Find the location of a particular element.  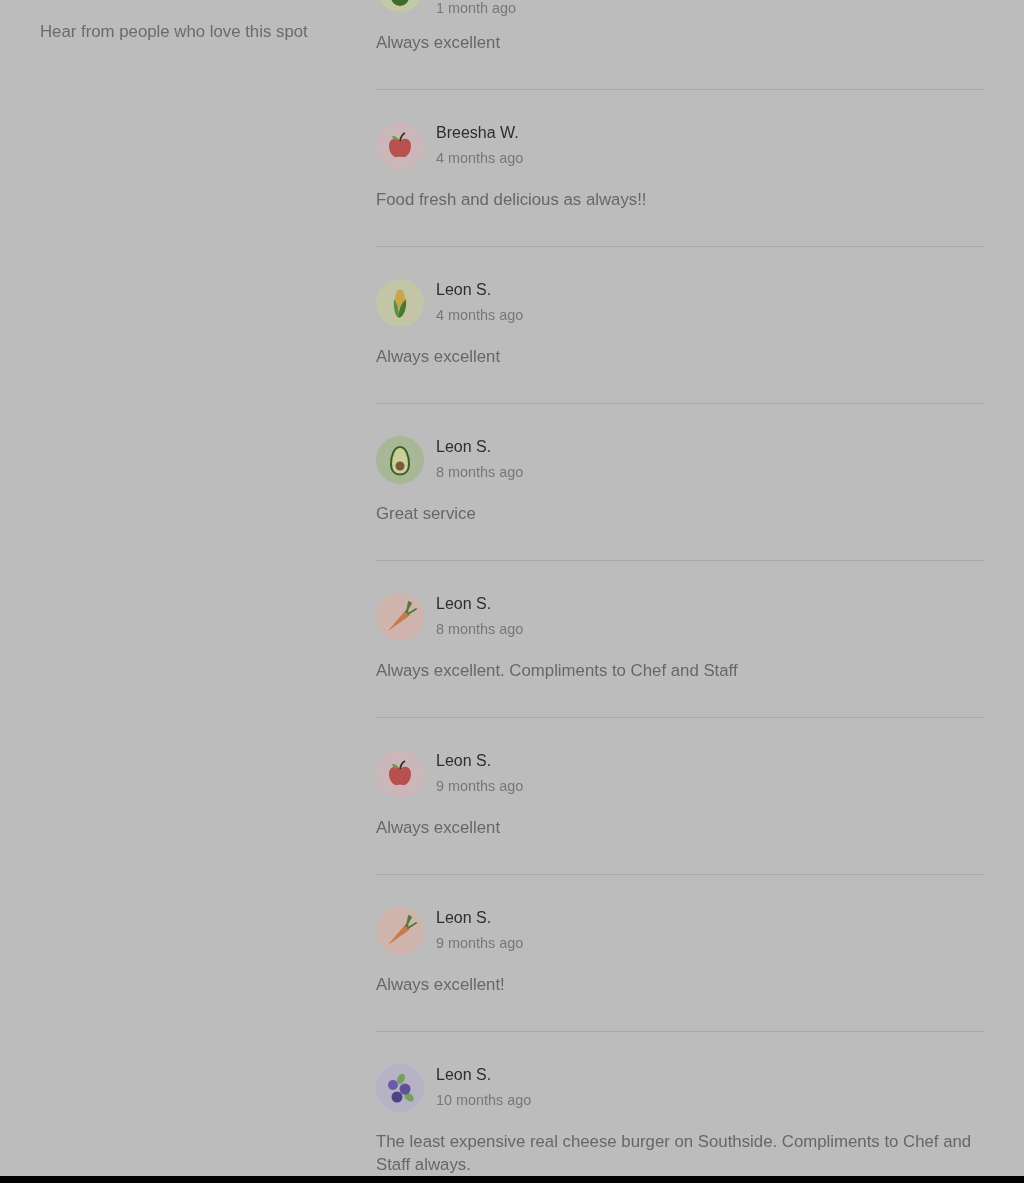

review-text: Always excellent! is located at coordinates (440, 985).